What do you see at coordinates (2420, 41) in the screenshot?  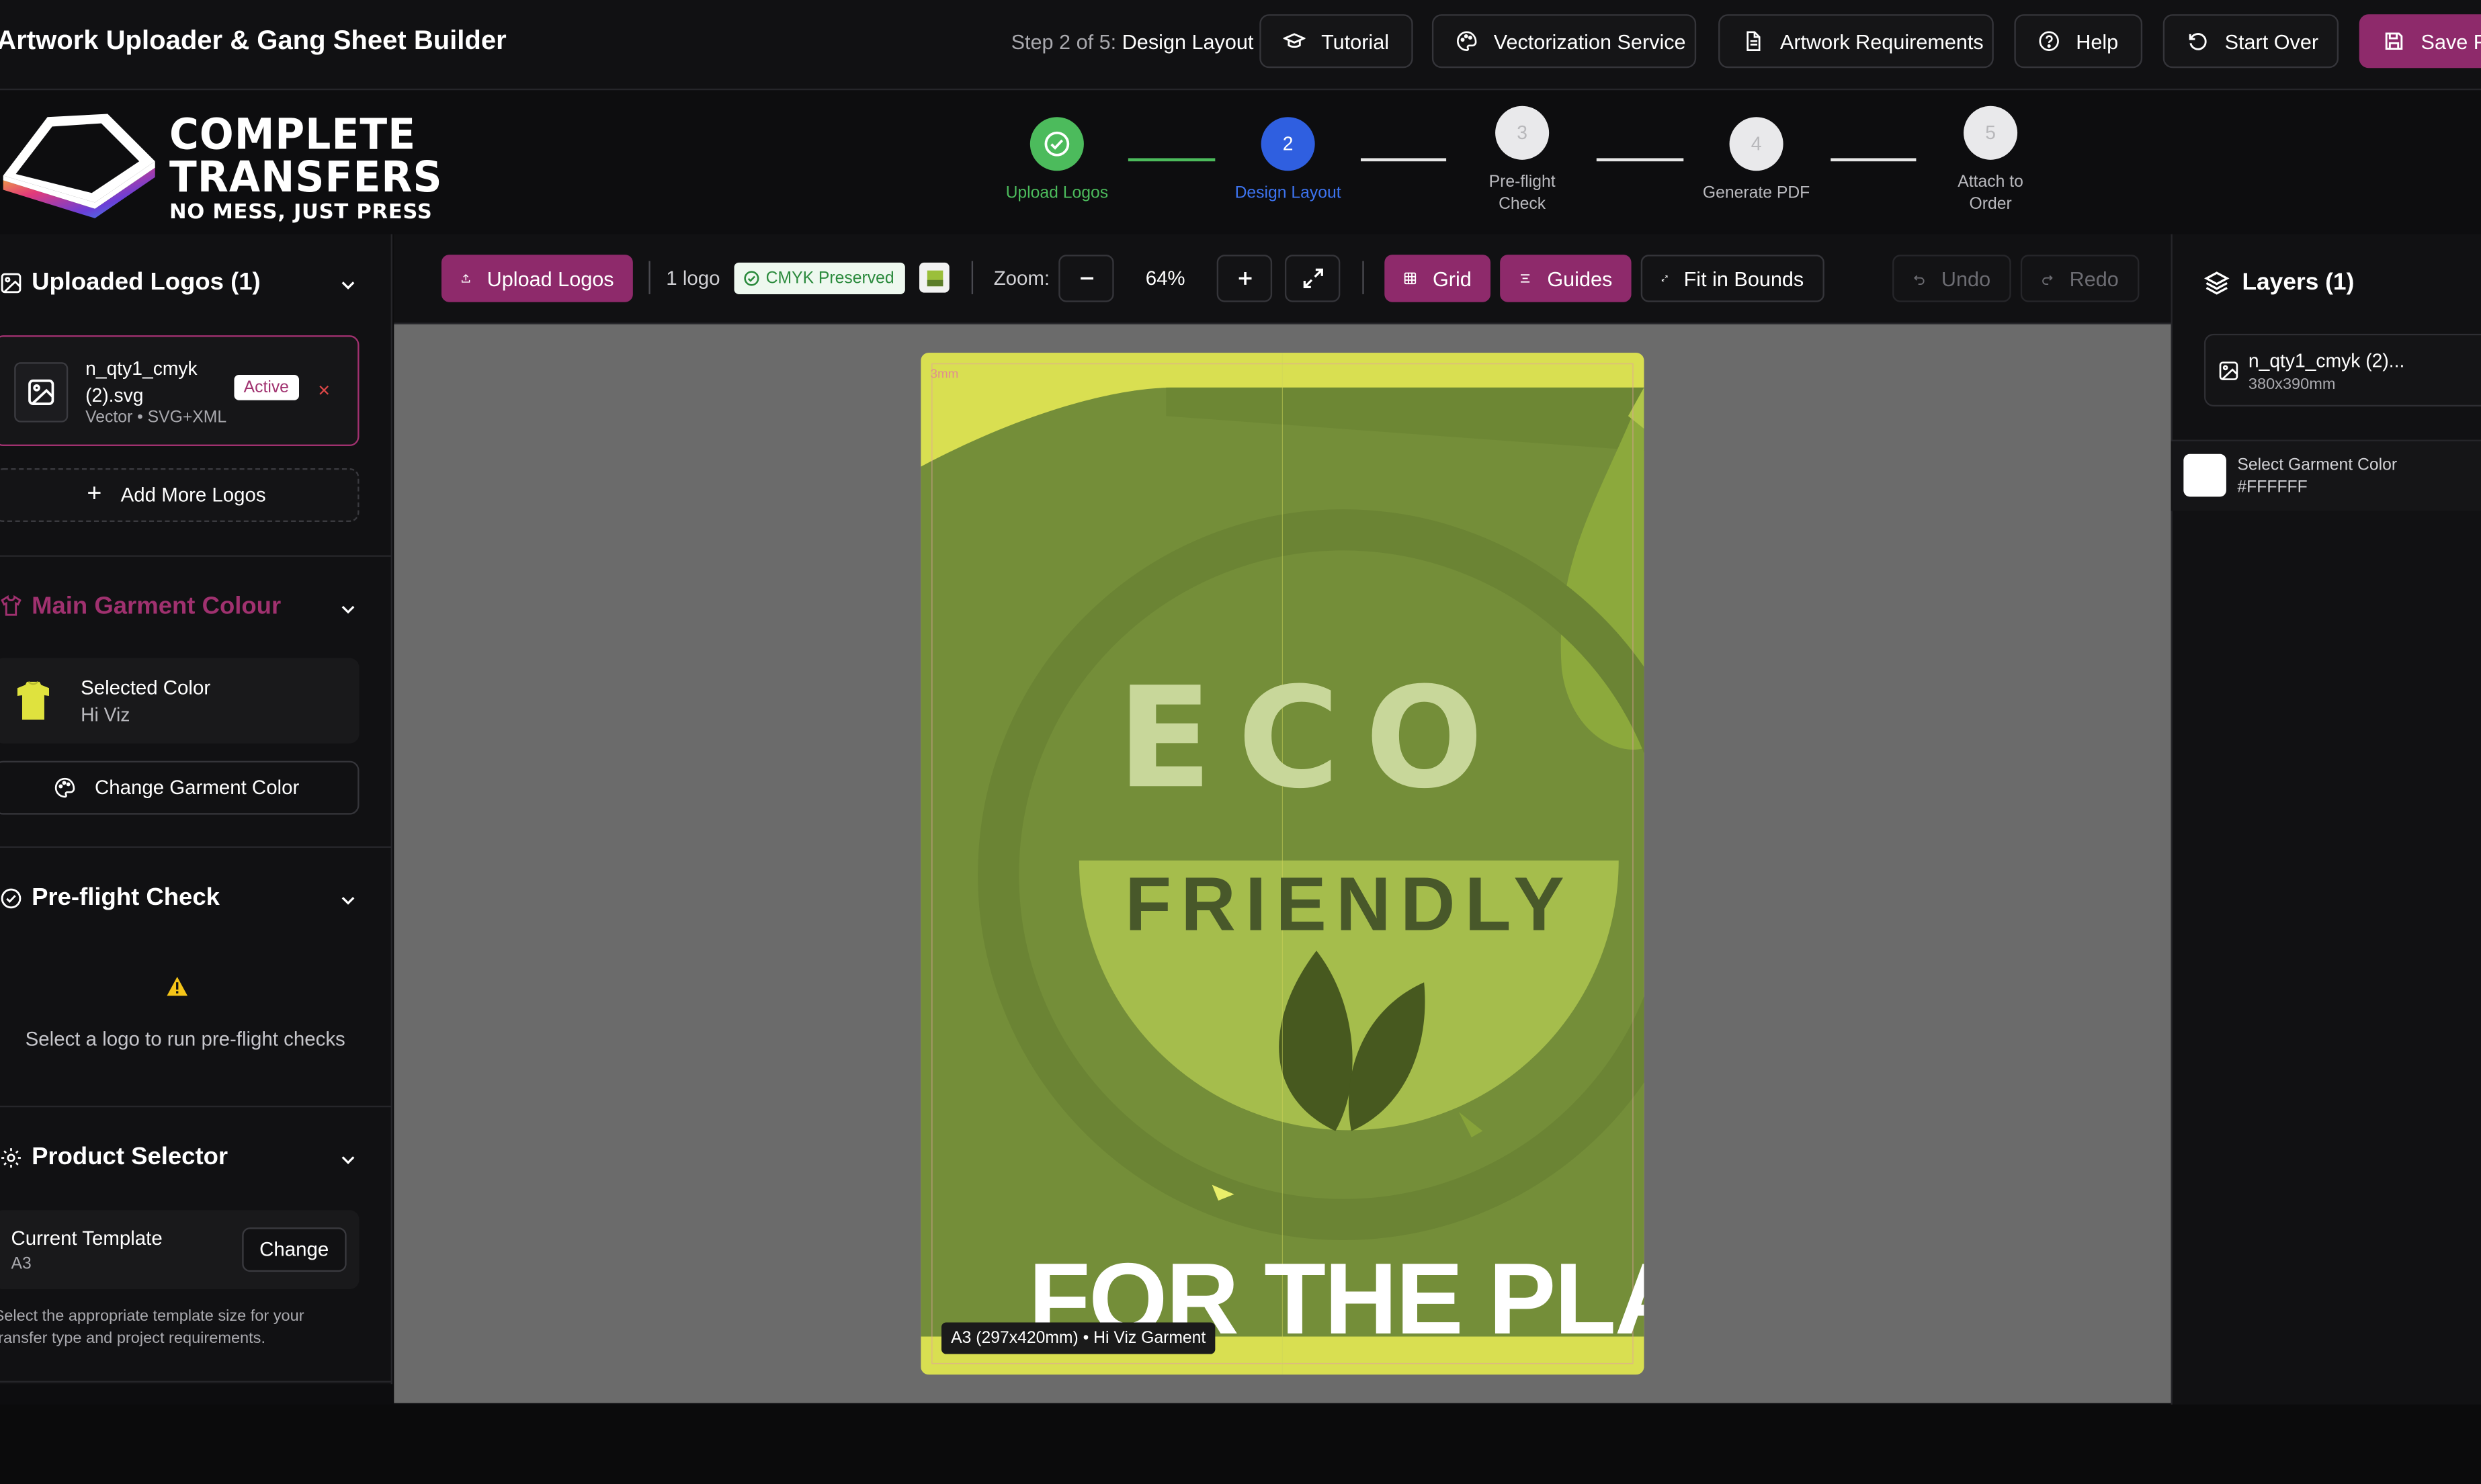 I see `save-button: Save F` at bounding box center [2420, 41].